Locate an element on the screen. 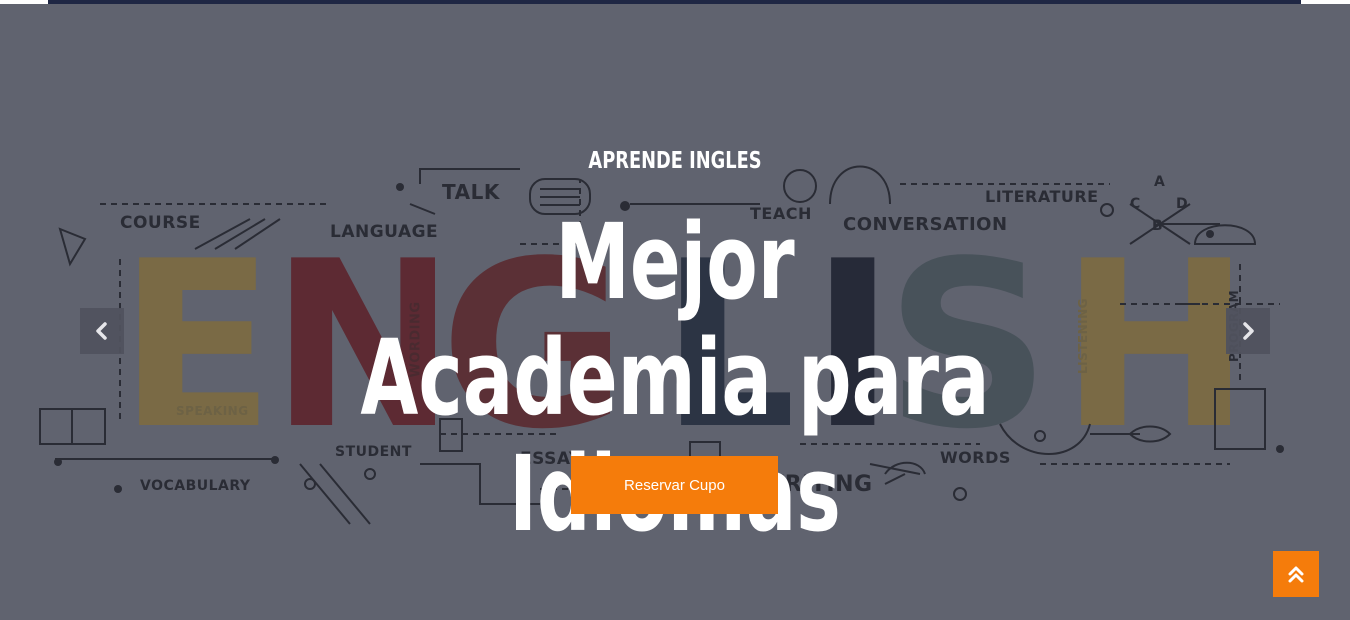  background-label-a: A is located at coordinates (1160, 182).